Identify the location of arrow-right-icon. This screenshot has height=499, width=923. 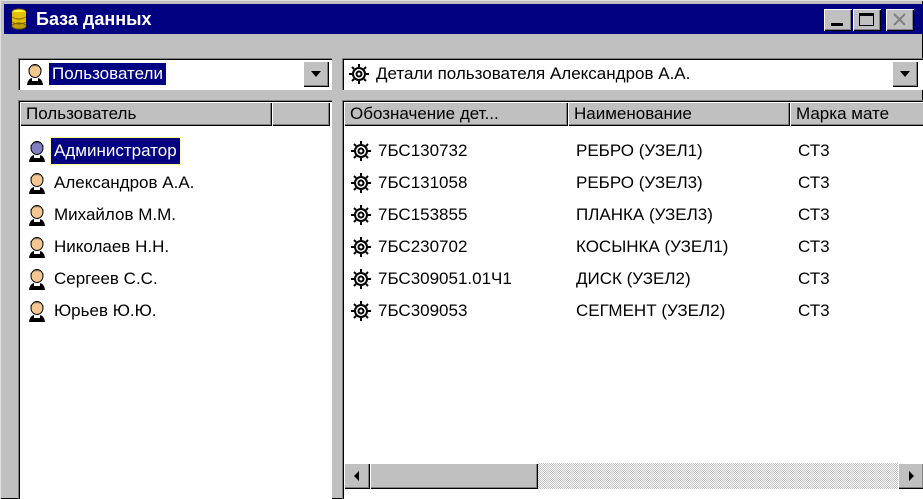
(911, 476).